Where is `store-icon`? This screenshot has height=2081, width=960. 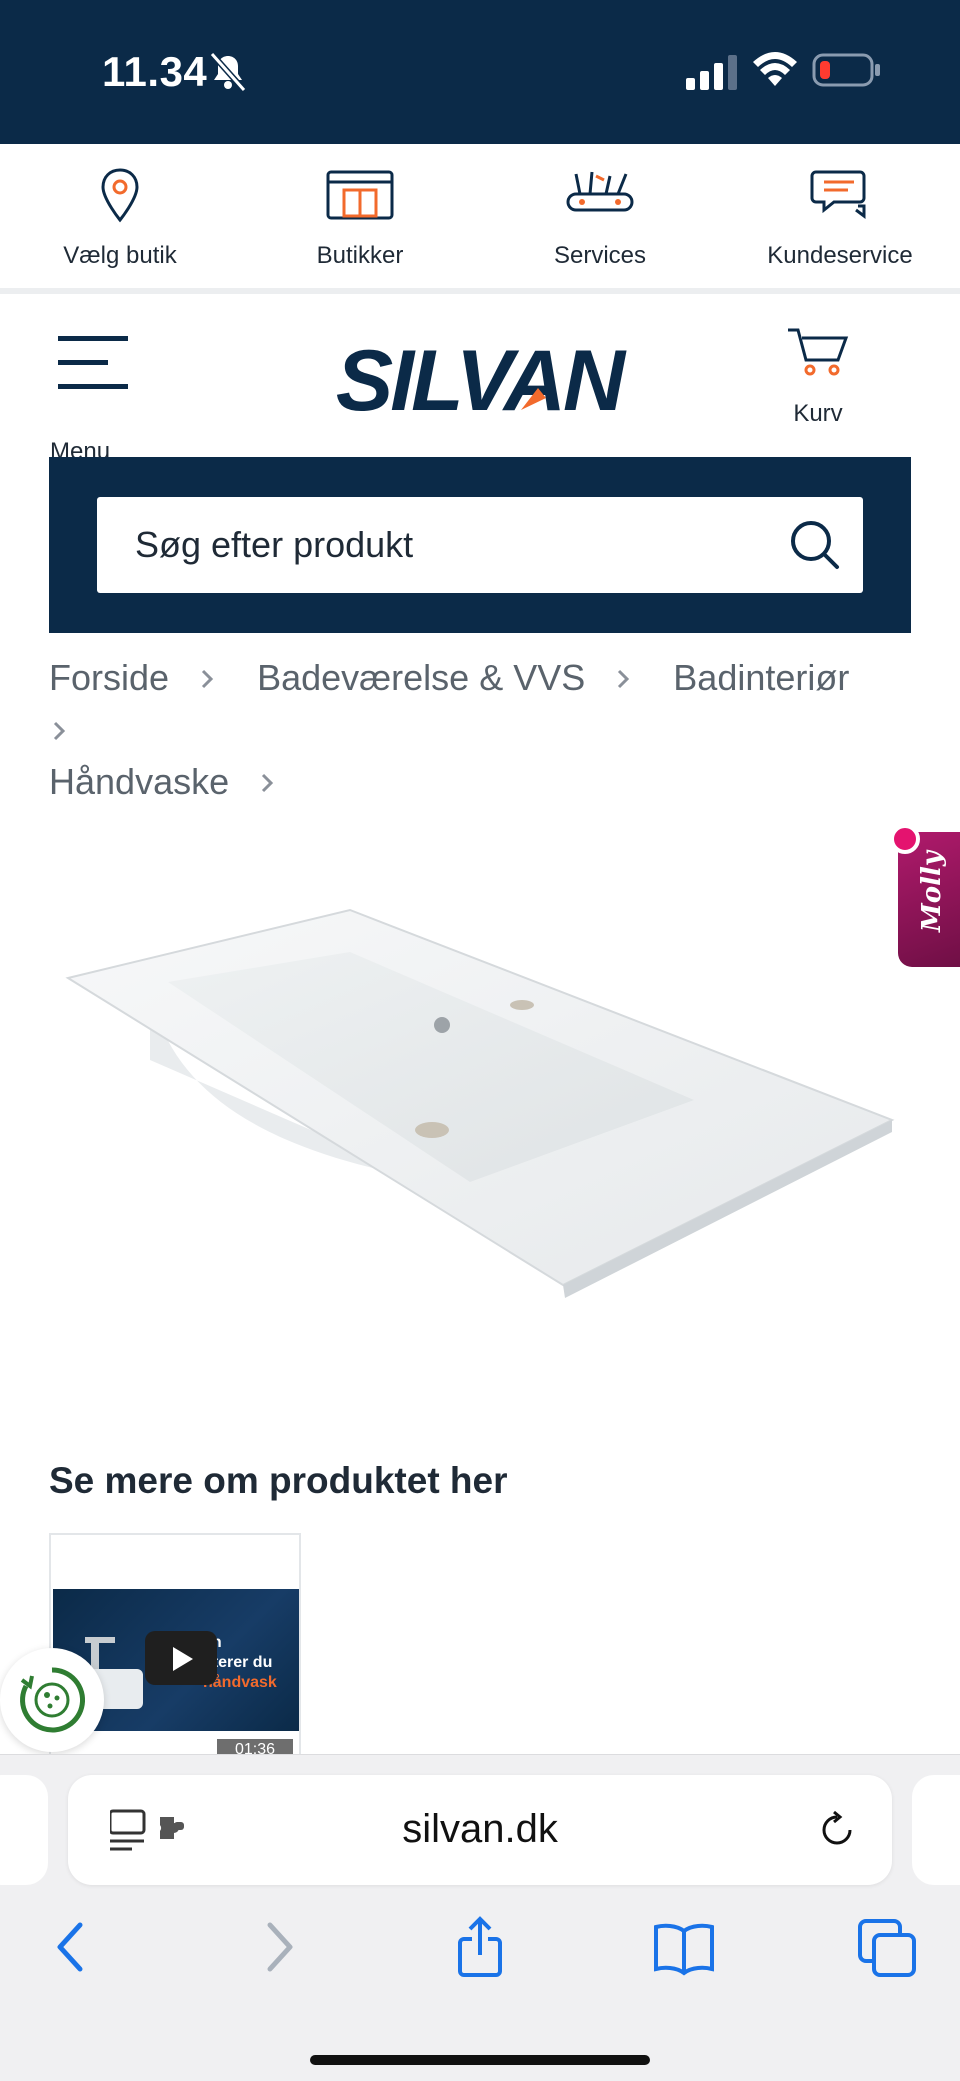
store-icon is located at coordinates (360, 195).